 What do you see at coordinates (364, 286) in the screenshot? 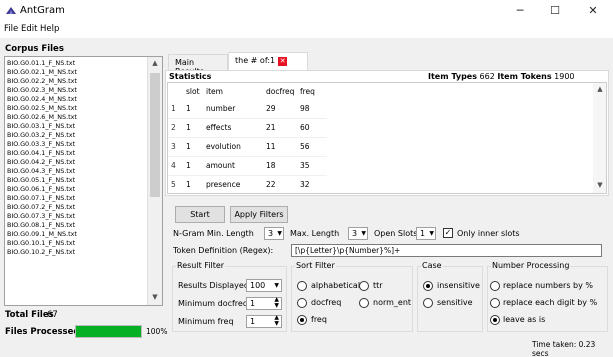
I see `sort-ttr-radio` at bounding box center [364, 286].